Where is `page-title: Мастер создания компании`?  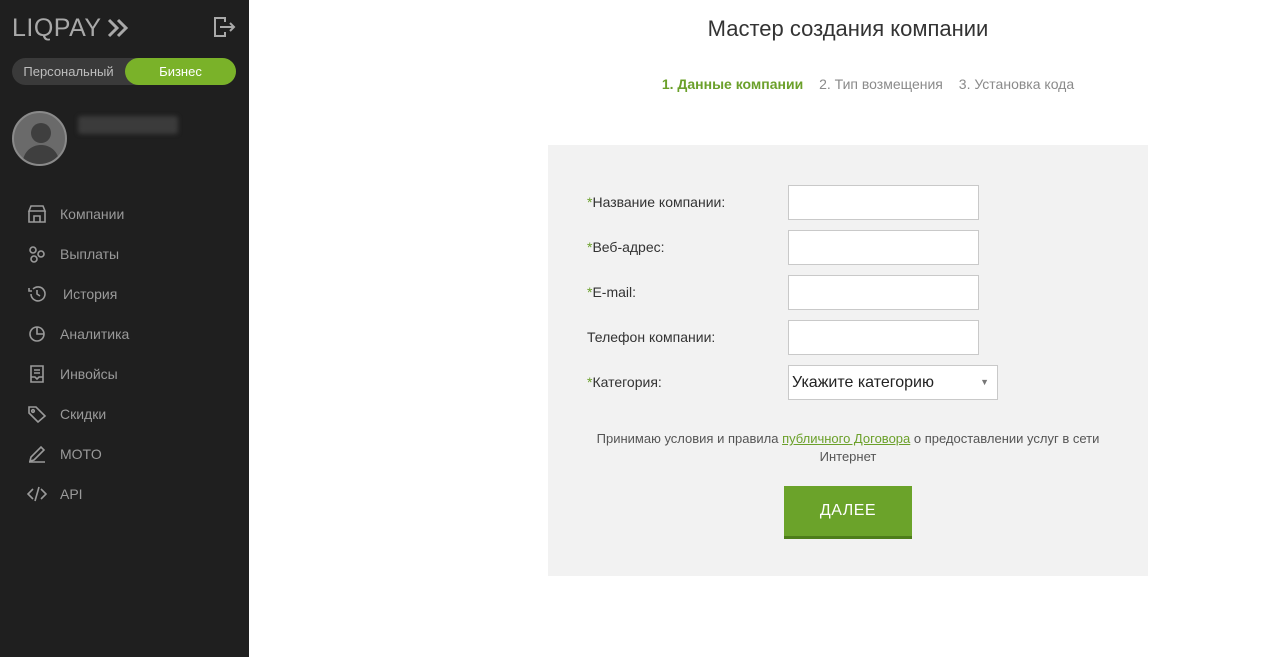 page-title: Мастер создания компании is located at coordinates (848, 28).